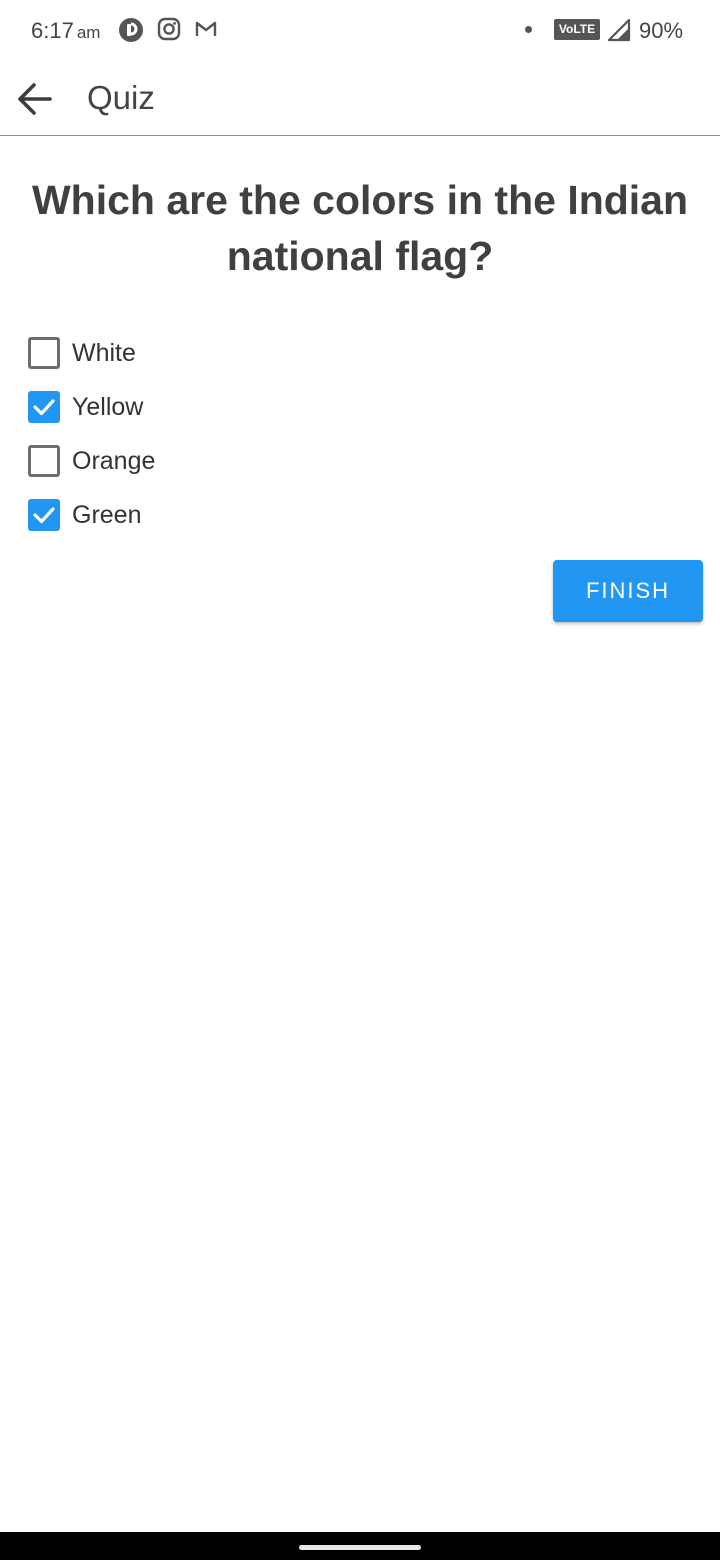  Describe the element at coordinates (169, 31) in the screenshot. I see `instagram-icon` at that location.